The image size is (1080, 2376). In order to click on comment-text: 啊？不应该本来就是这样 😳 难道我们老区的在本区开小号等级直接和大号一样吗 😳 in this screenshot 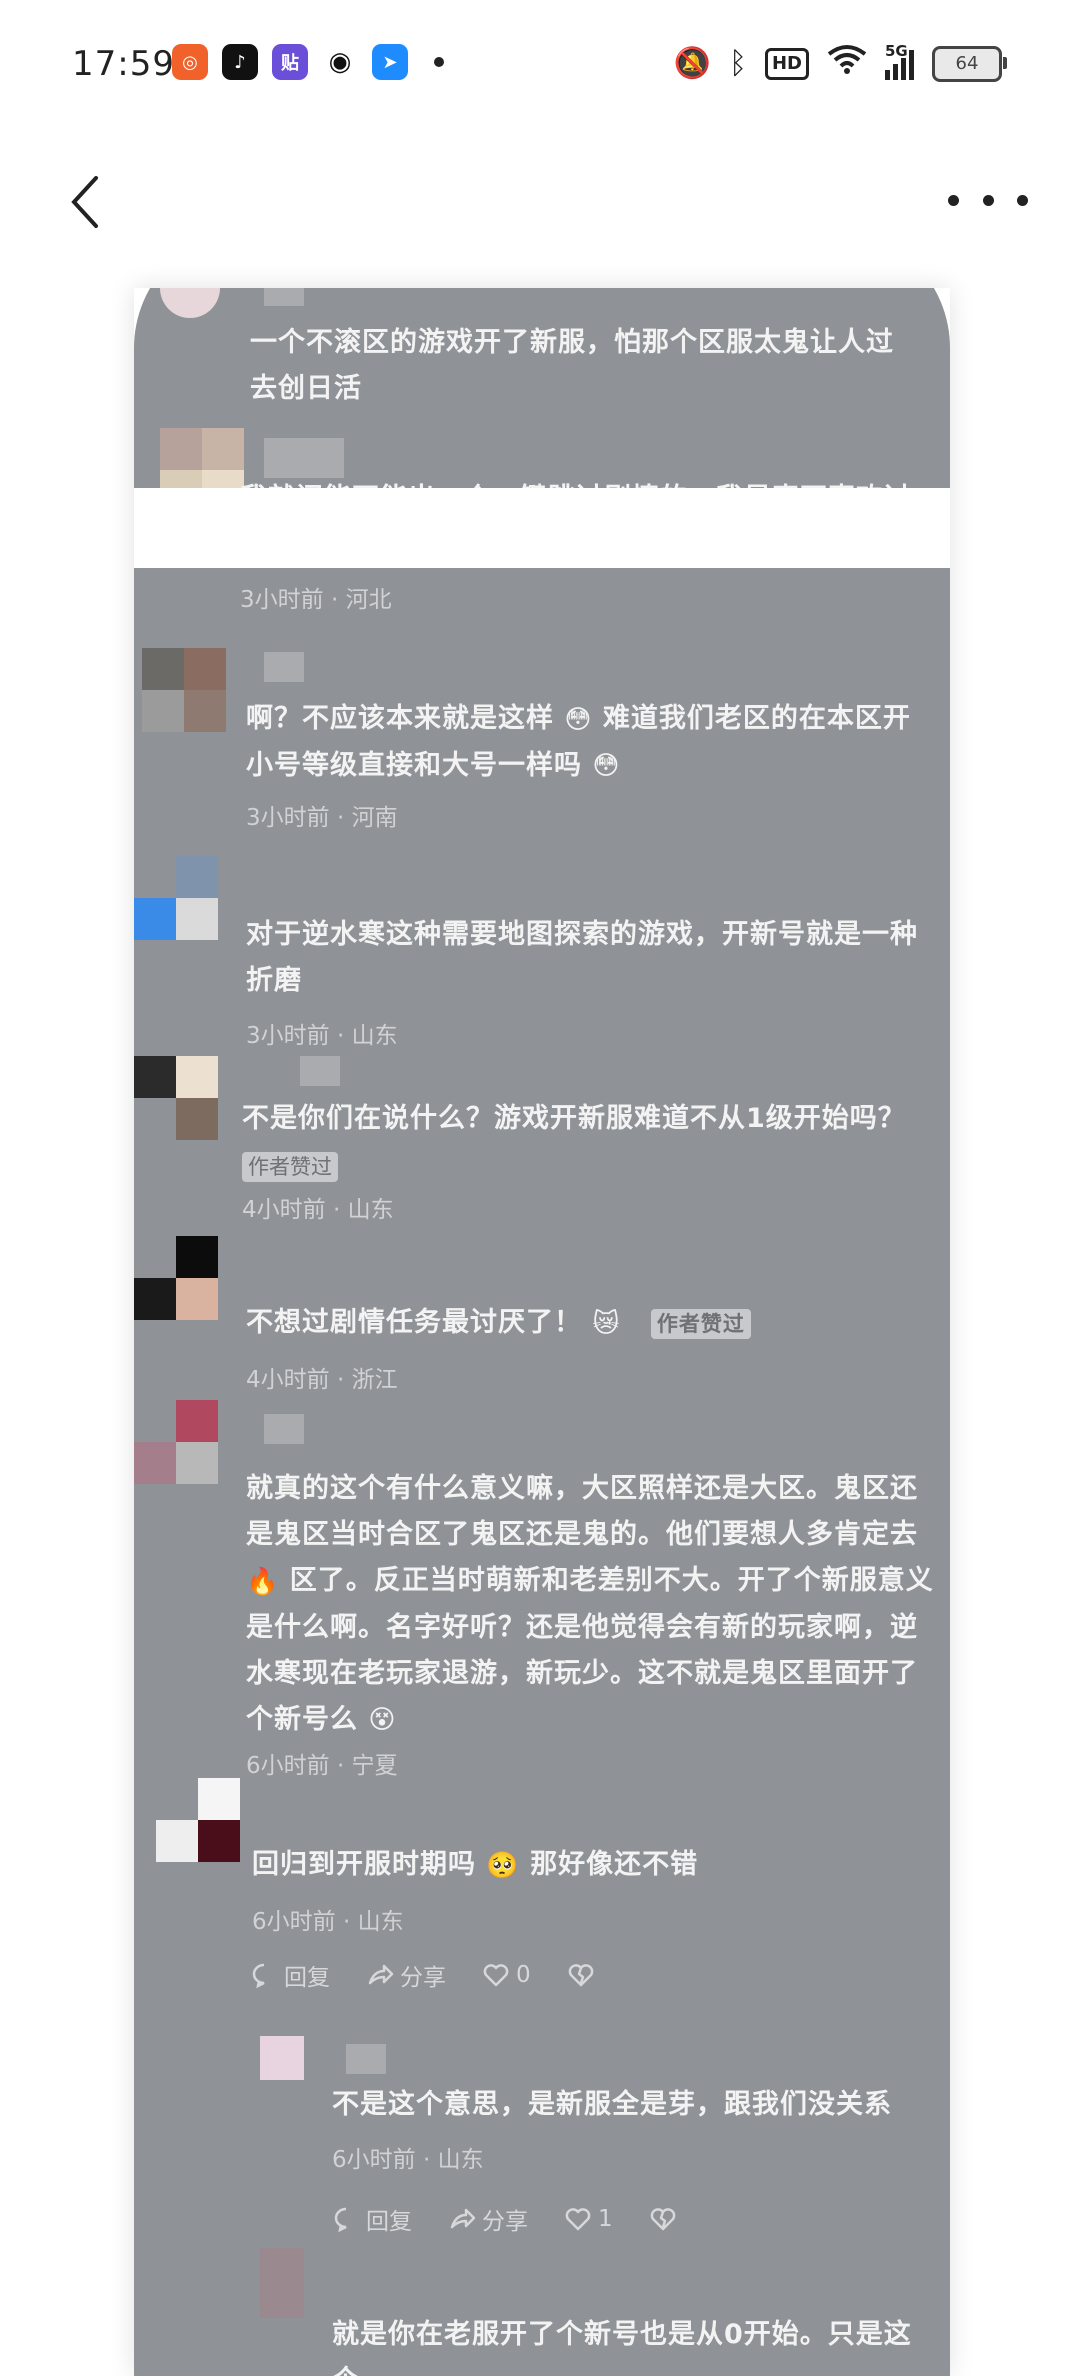, I will do `click(591, 742)`.